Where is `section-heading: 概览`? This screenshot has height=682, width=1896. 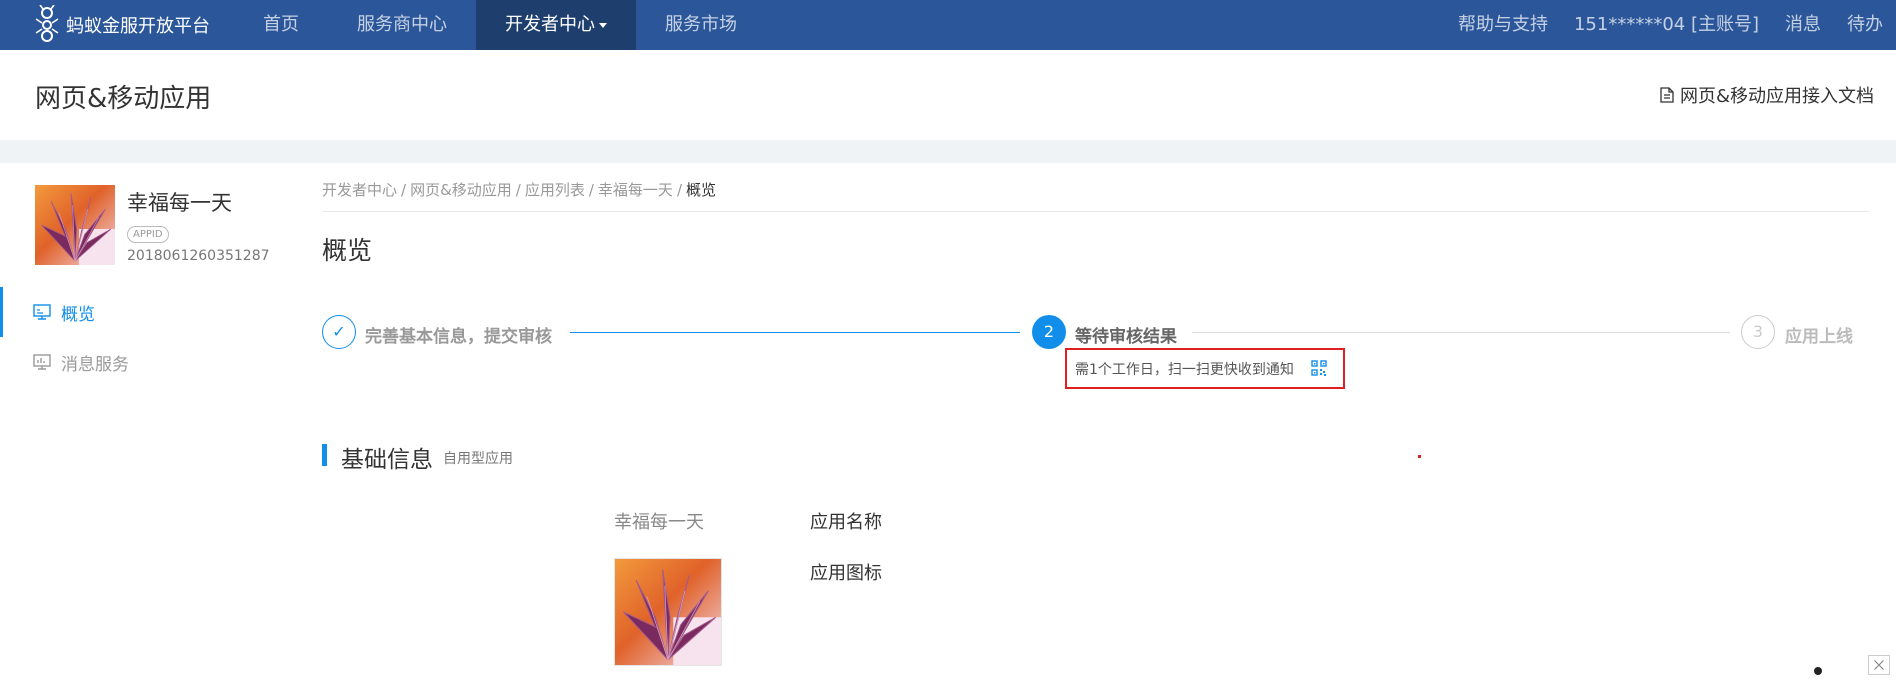 section-heading: 概览 is located at coordinates (347, 250).